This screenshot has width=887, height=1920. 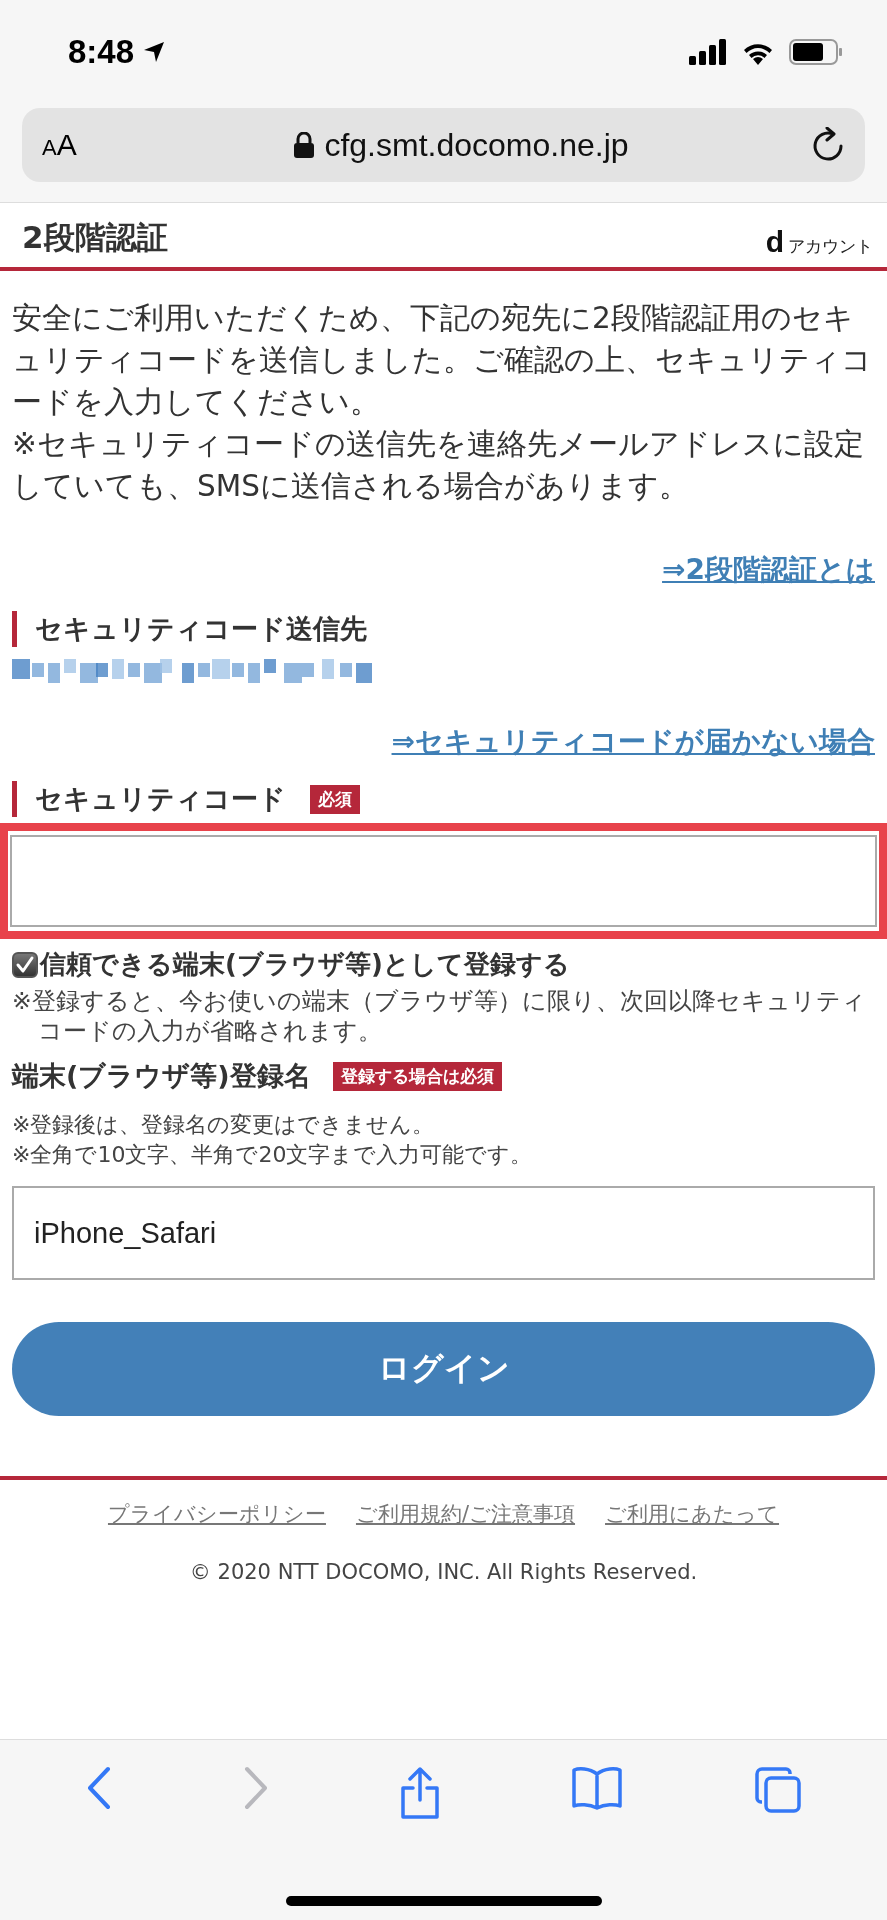 What do you see at coordinates (101, 52) in the screenshot?
I see `clock: 8:48` at bounding box center [101, 52].